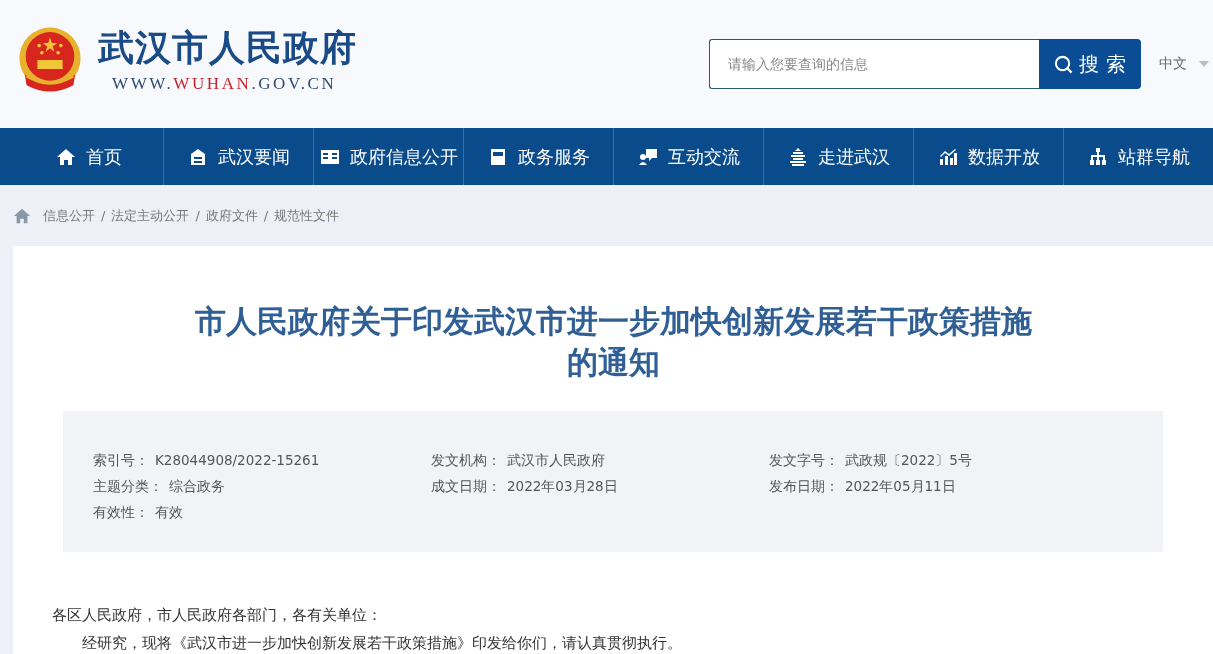  I want to click on paragraph: 经研究，现将《武汉市进一步加快创新发展若干政策措施》印发给你们，请认真贯彻执行。, so click(382, 643).